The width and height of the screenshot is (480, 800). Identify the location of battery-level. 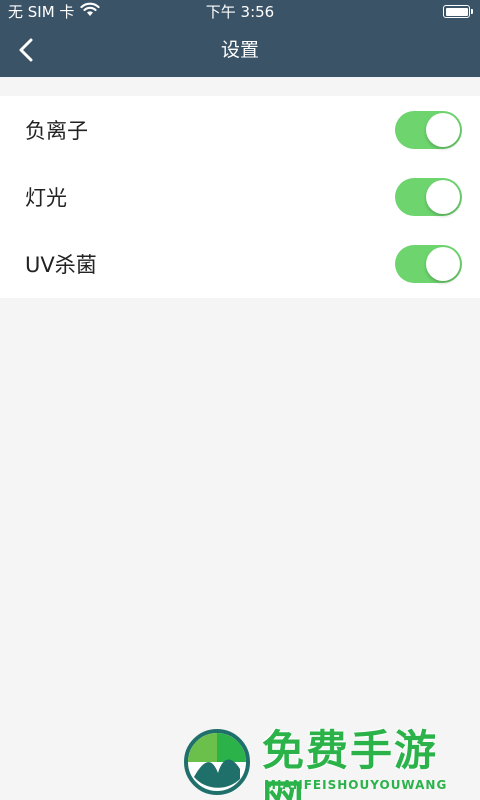
(456, 11).